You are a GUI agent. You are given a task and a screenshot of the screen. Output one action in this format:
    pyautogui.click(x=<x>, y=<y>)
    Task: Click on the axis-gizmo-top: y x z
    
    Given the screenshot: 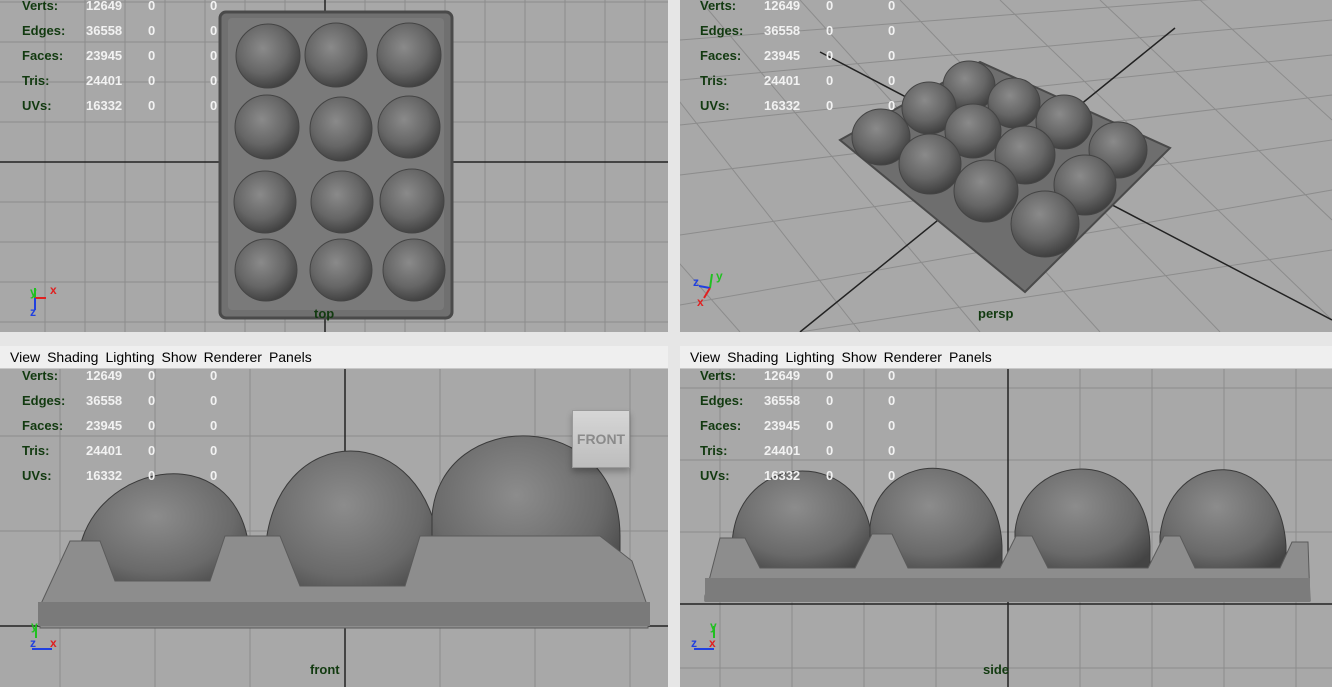 What is the action you would take?
    pyautogui.click(x=43, y=301)
    